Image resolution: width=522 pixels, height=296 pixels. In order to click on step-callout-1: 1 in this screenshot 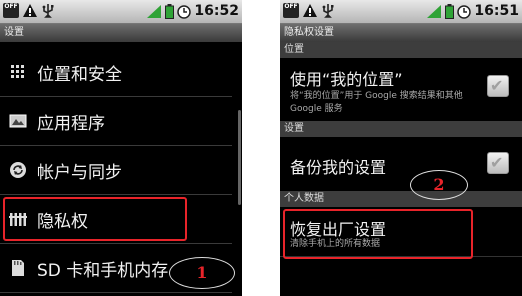, I will do `click(202, 273)`.